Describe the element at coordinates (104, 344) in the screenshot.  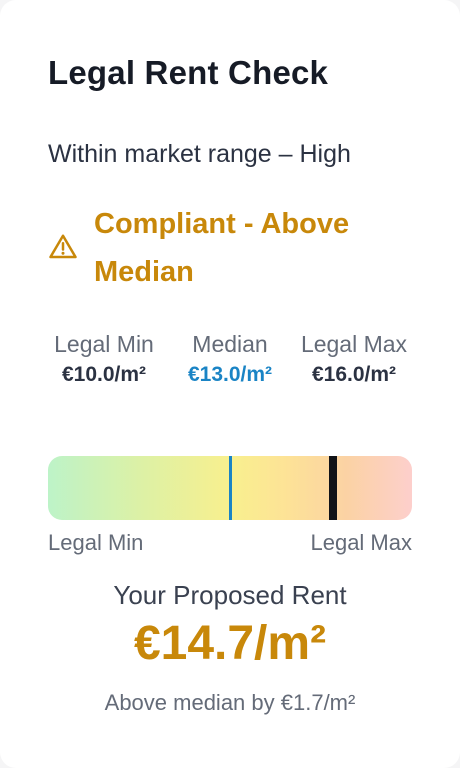
I see `legal-min-label: Legal Min` at that location.